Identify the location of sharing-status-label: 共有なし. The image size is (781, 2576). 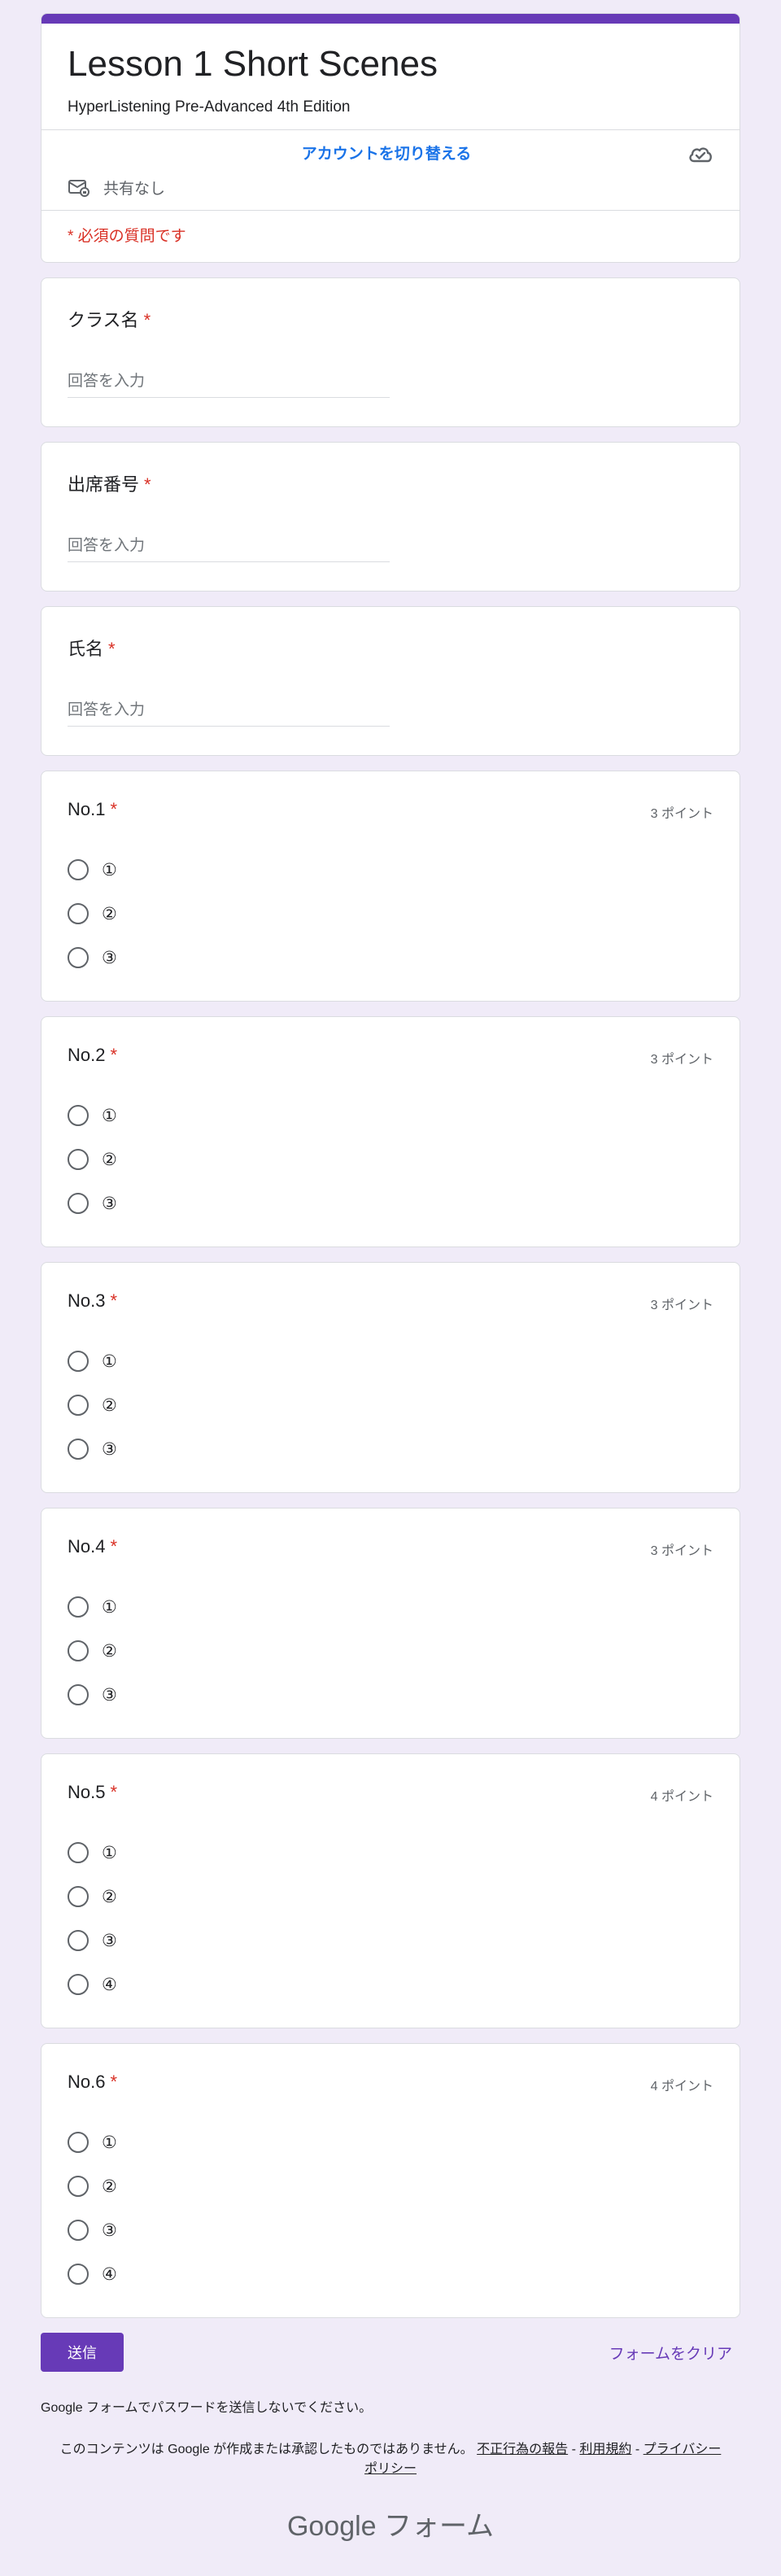
(134, 189).